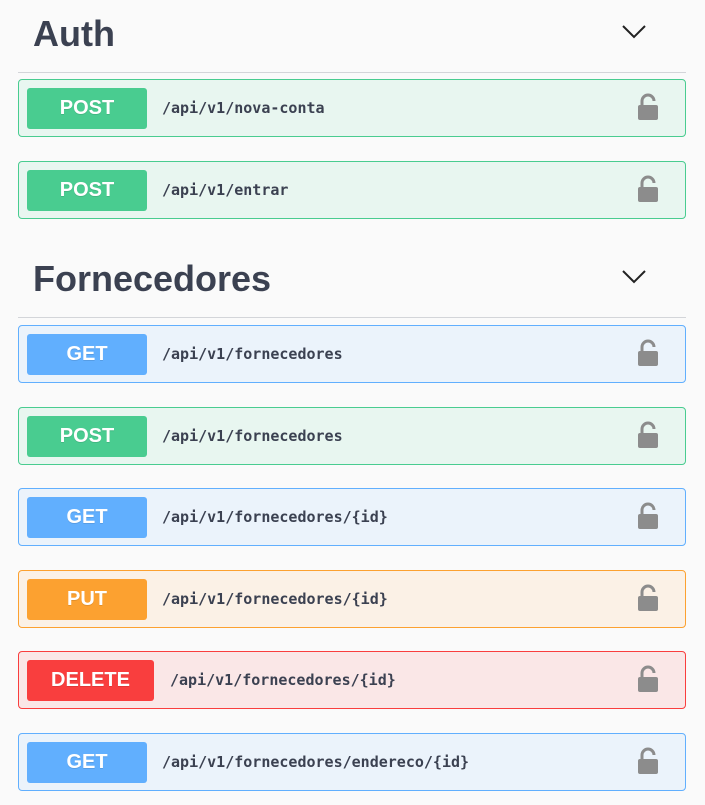 The image size is (705, 805). Describe the element at coordinates (74, 33) in the screenshot. I see `section-title: Auth` at that location.